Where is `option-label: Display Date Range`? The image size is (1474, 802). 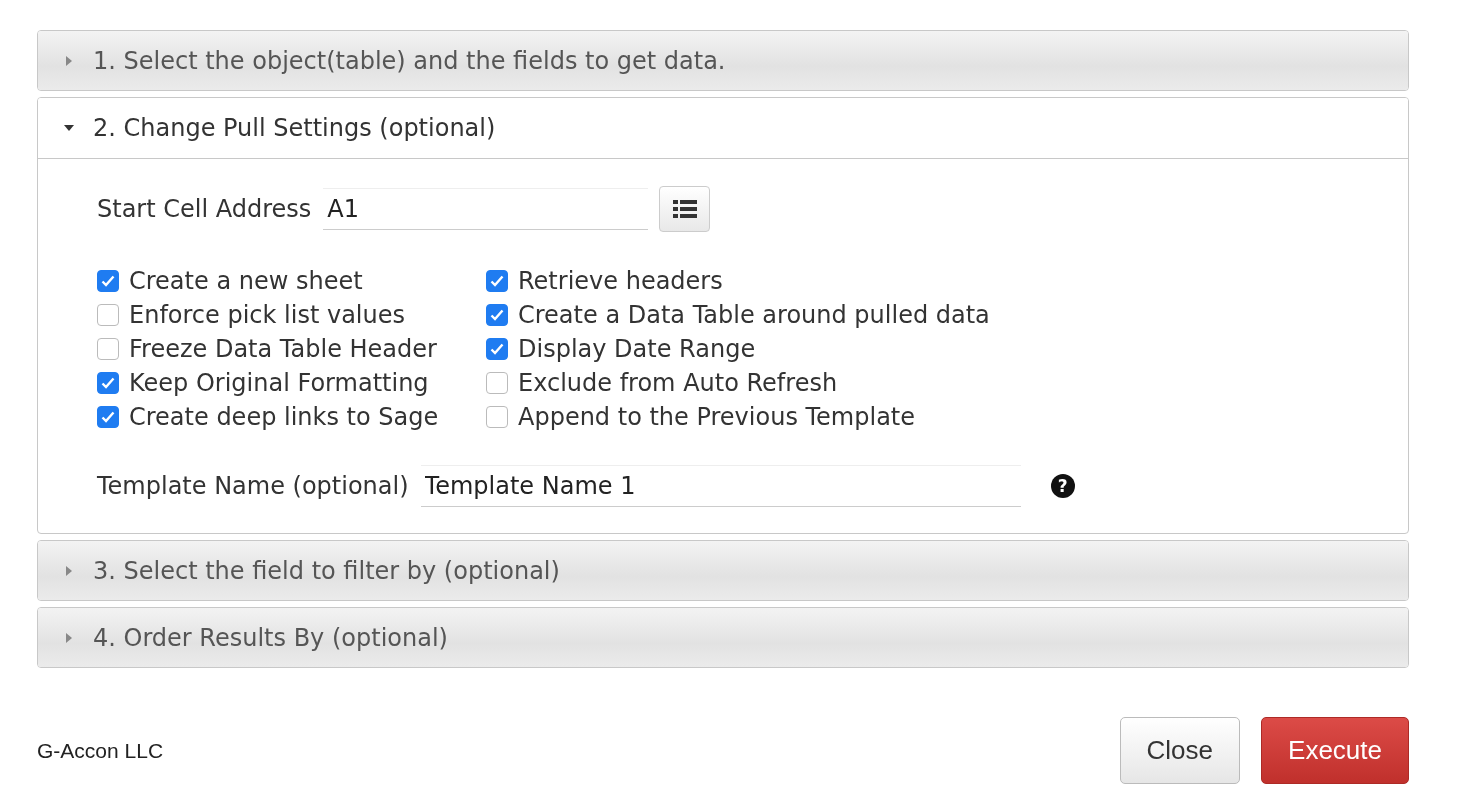
option-label: Display Date Range is located at coordinates (637, 348).